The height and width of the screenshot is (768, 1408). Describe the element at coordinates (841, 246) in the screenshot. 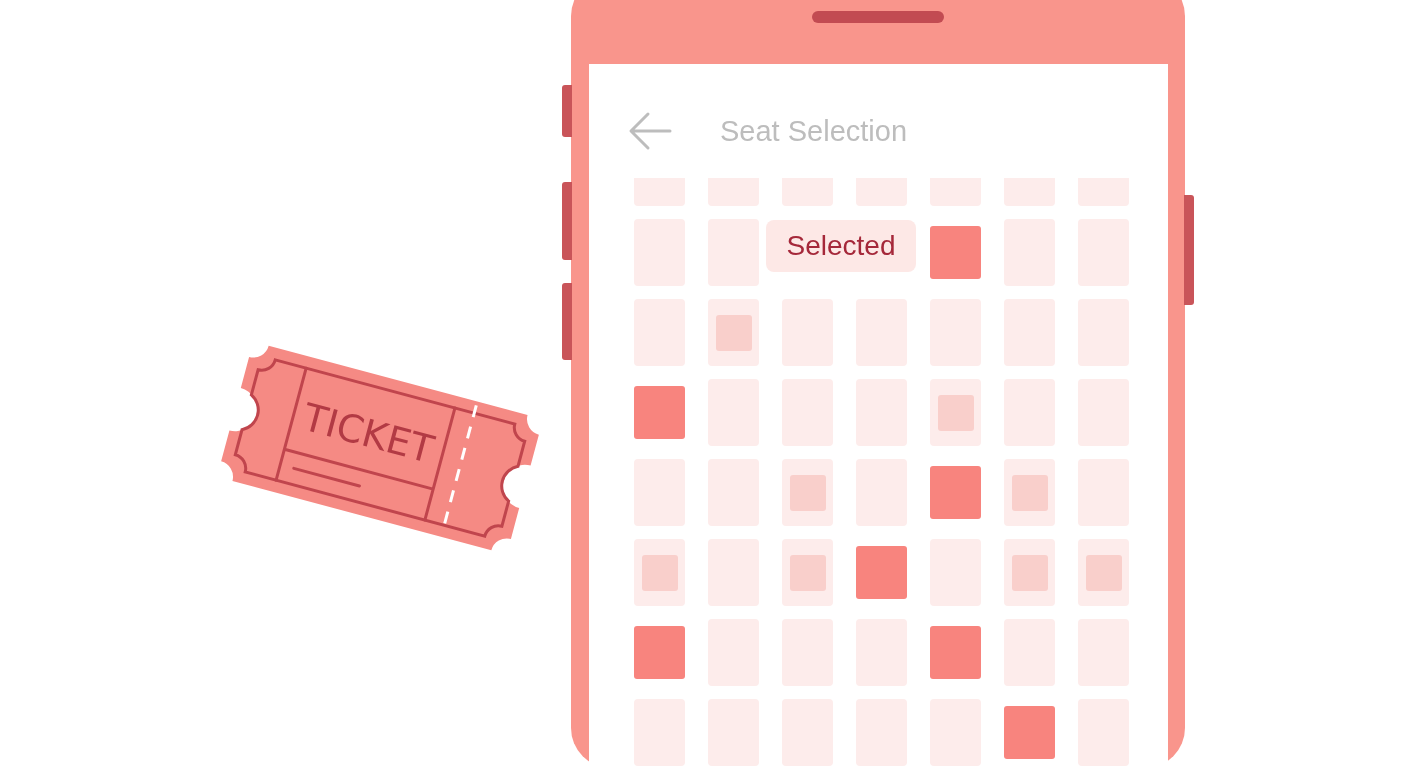

I see `selected-label: Selected` at that location.